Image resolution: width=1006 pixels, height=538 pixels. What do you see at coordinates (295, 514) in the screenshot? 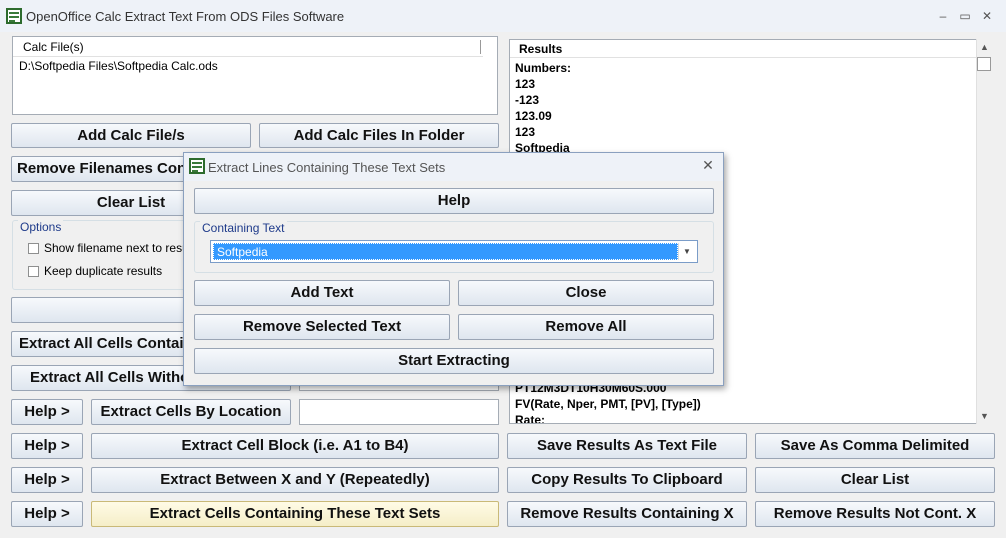
I see `extract-text-sets-button: Extract Cells Containing These Text Sets` at bounding box center [295, 514].